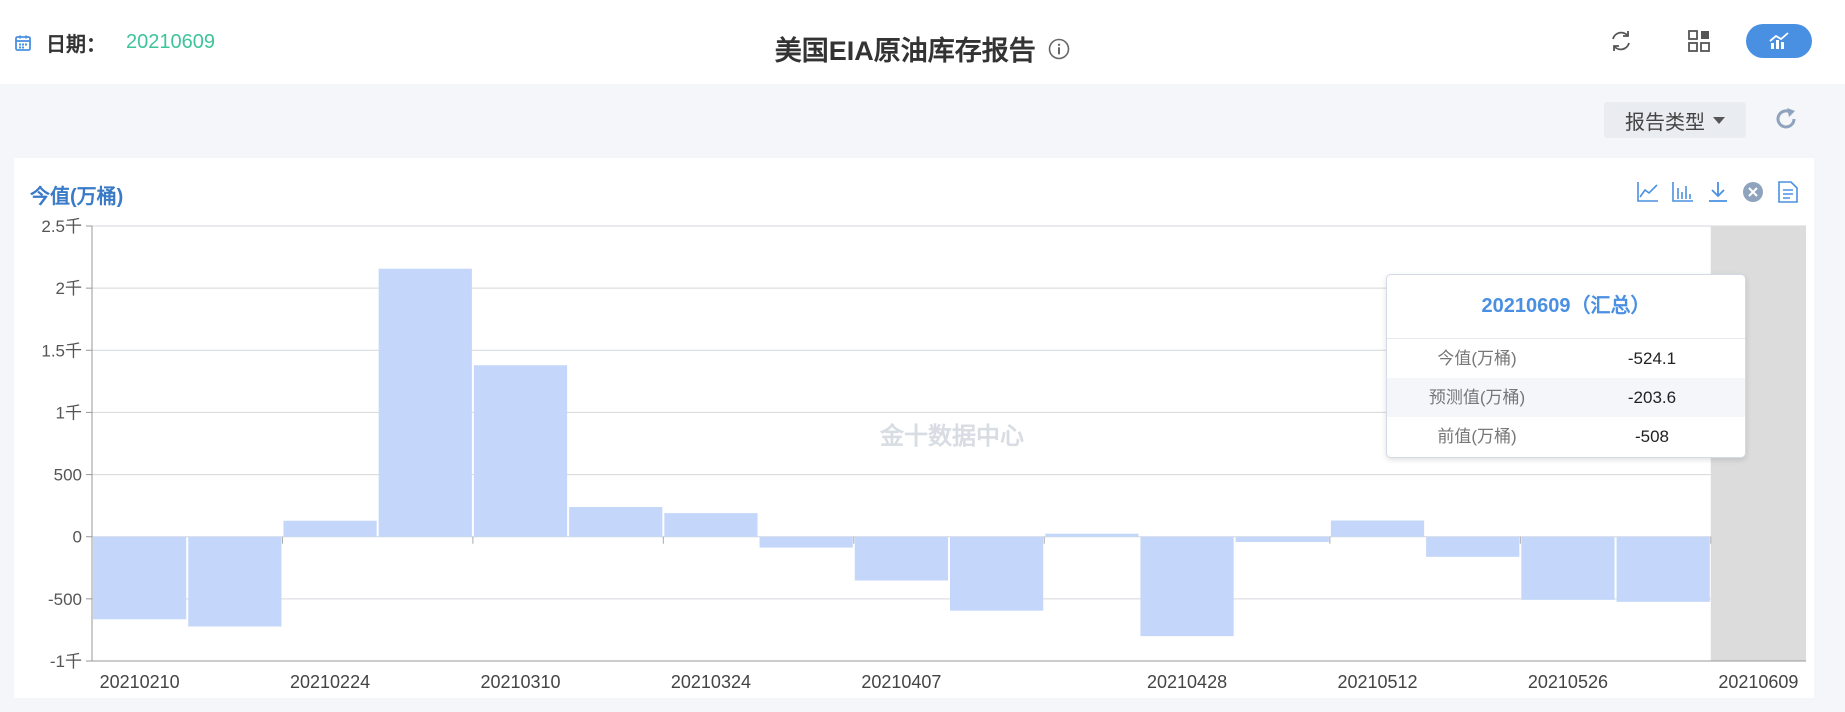 The width and height of the screenshot is (1845, 712). What do you see at coordinates (61, 226) in the screenshot?
I see `y-tick-label: 2.5千` at bounding box center [61, 226].